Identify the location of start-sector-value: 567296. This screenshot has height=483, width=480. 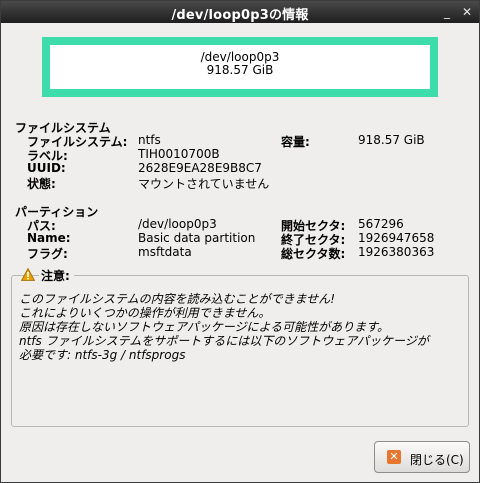
(381, 224).